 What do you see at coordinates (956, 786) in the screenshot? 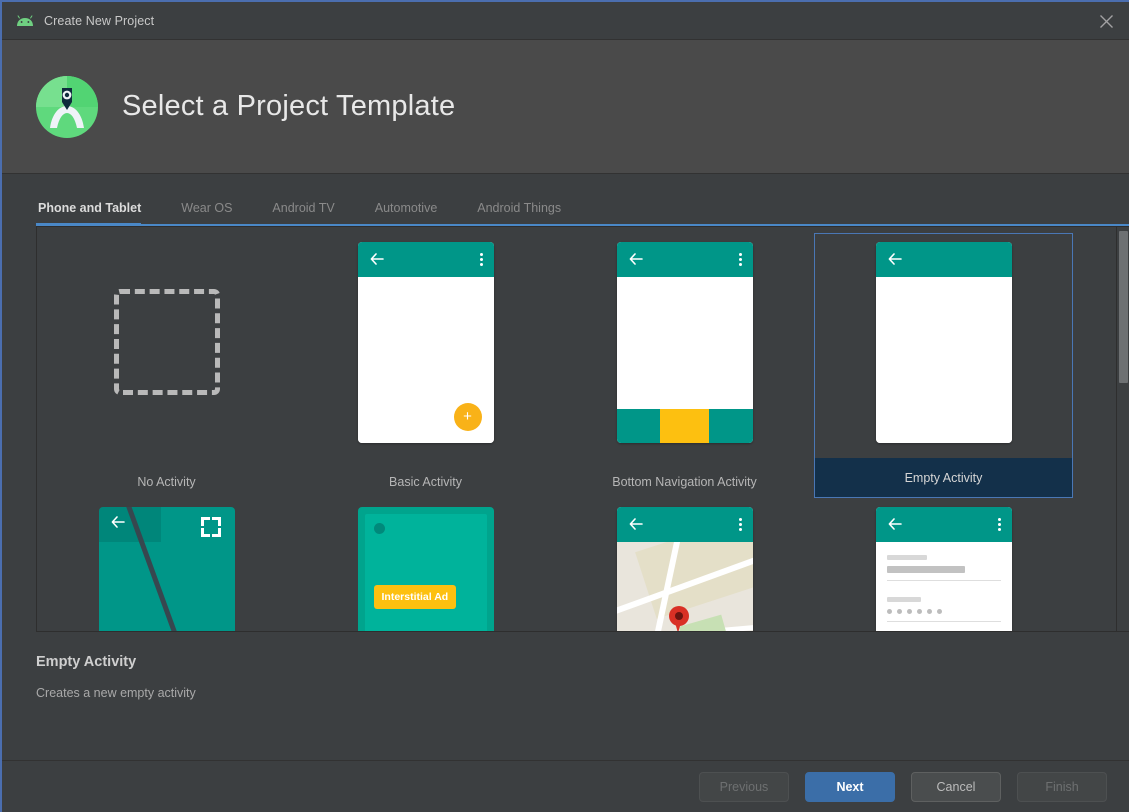
I see `cancel-button: Cancel` at bounding box center [956, 786].